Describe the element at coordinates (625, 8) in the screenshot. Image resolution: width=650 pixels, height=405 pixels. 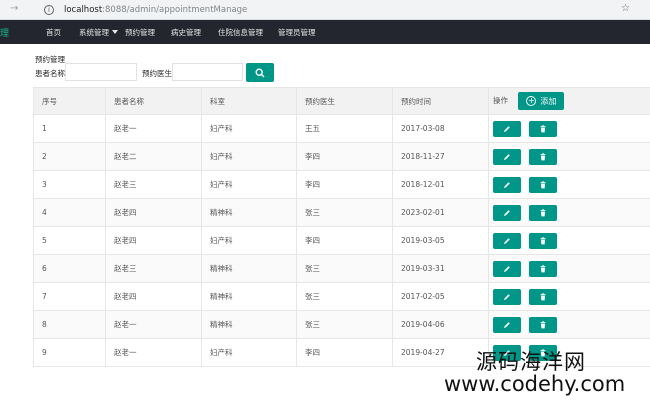
I see `bookmark-star-icon: ☆` at that location.